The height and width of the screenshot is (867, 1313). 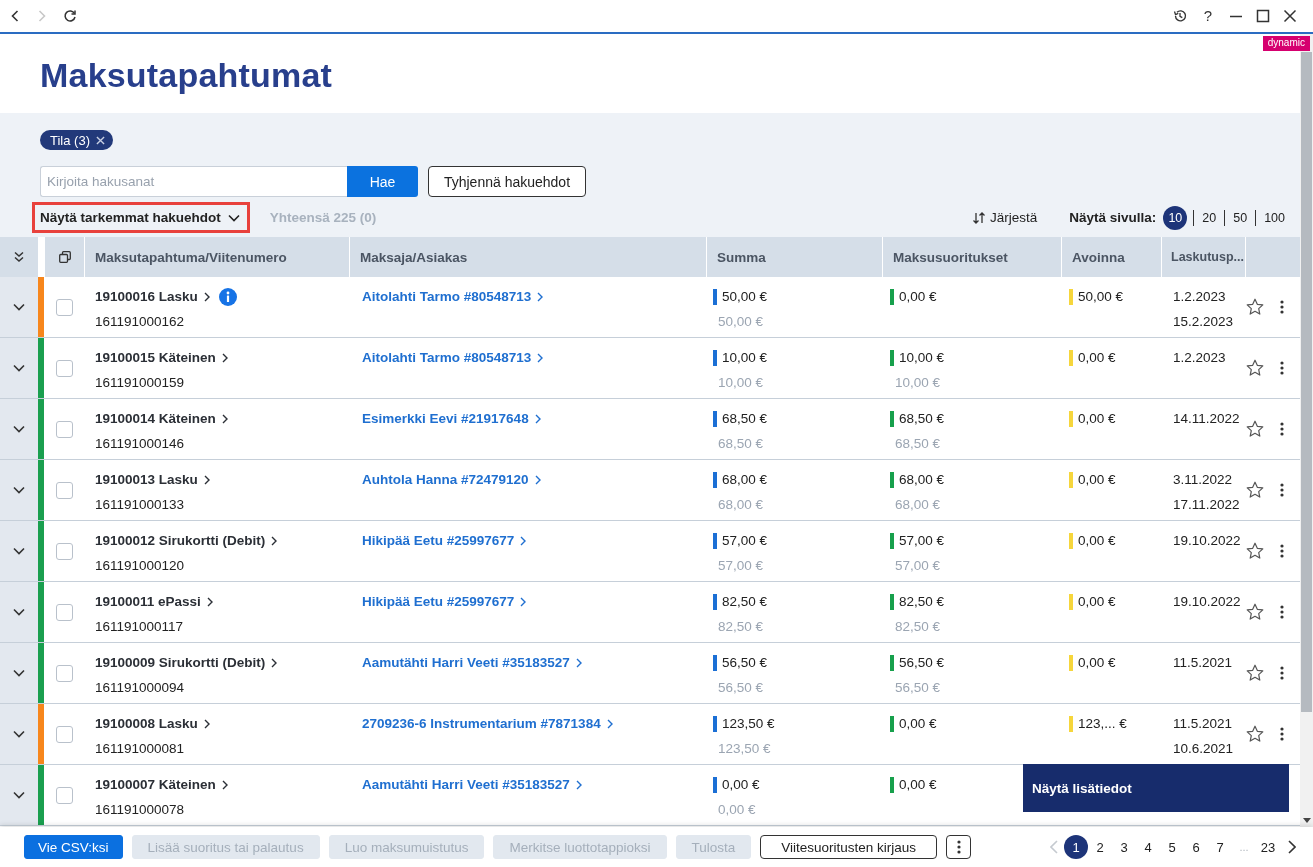 I want to click on column-header: Maksutapahtuma/Viitenumero, so click(x=191, y=257).